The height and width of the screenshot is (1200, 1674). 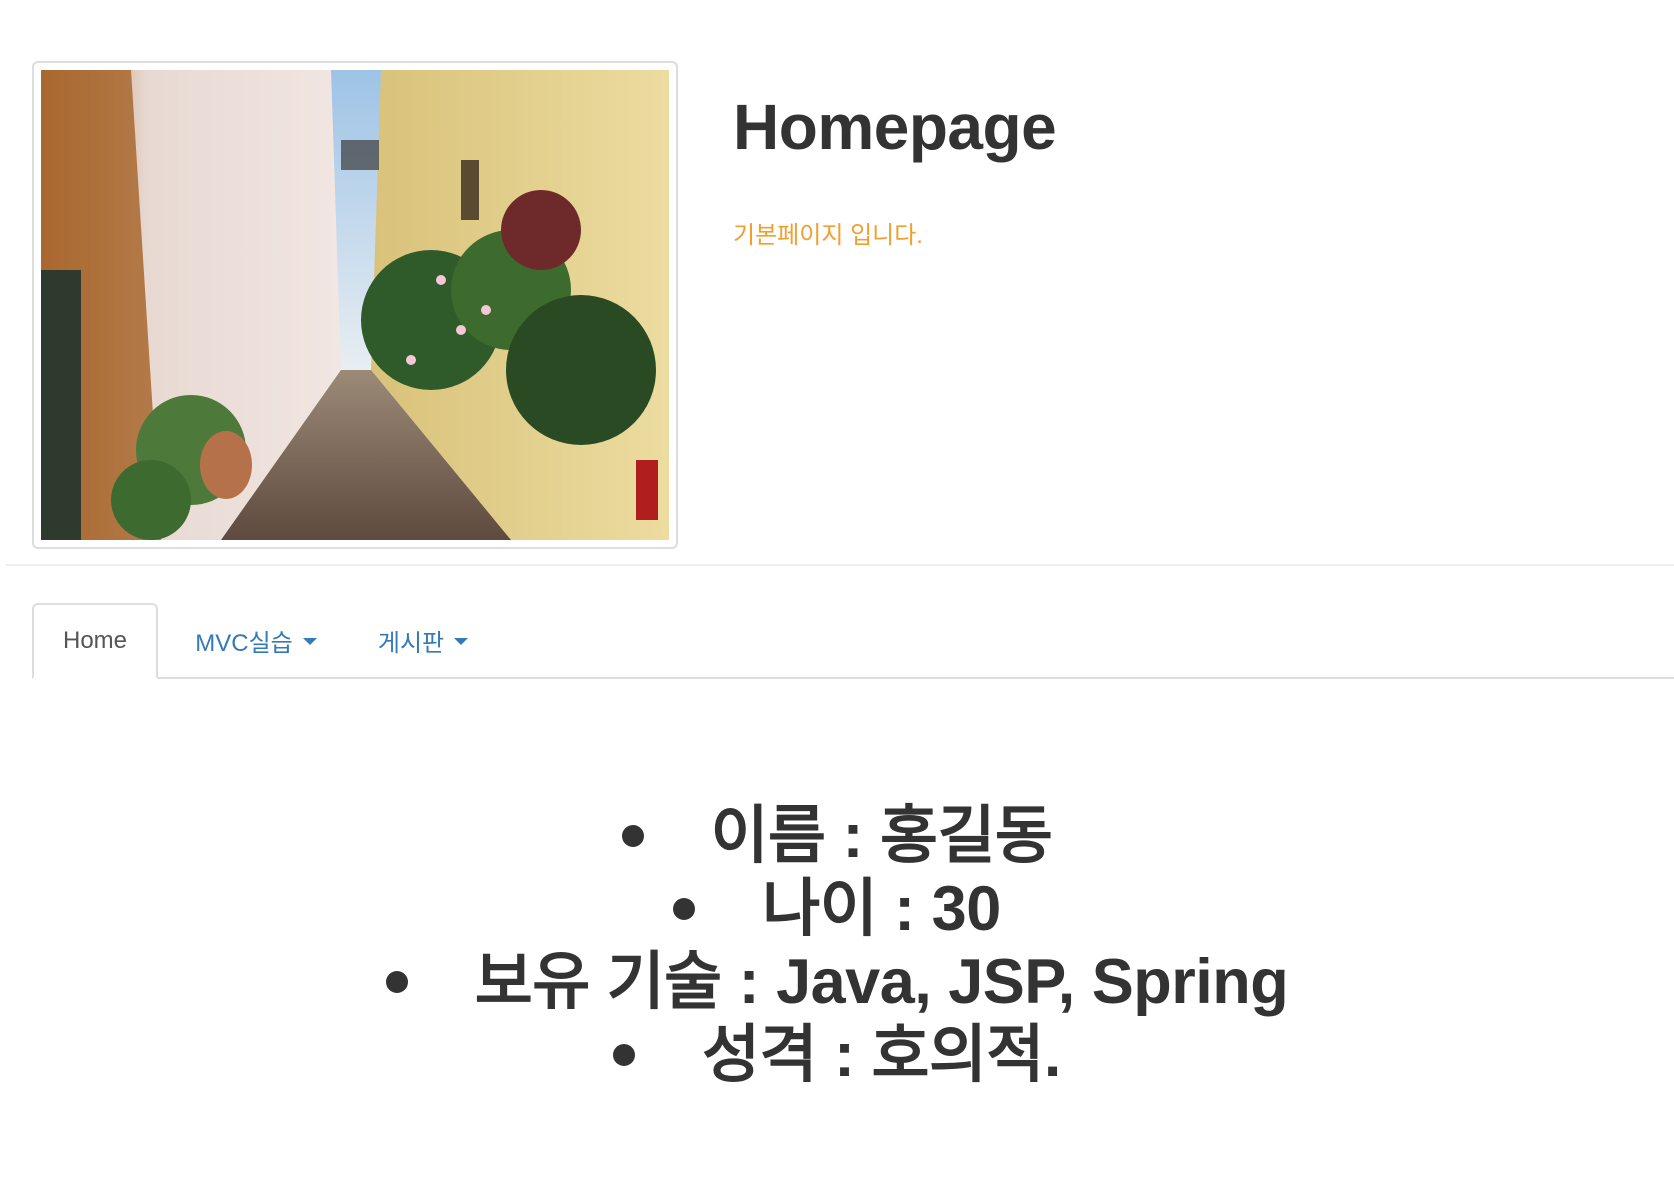 I want to click on list-item: 이름 : 홍길동, so click(x=837, y=836).